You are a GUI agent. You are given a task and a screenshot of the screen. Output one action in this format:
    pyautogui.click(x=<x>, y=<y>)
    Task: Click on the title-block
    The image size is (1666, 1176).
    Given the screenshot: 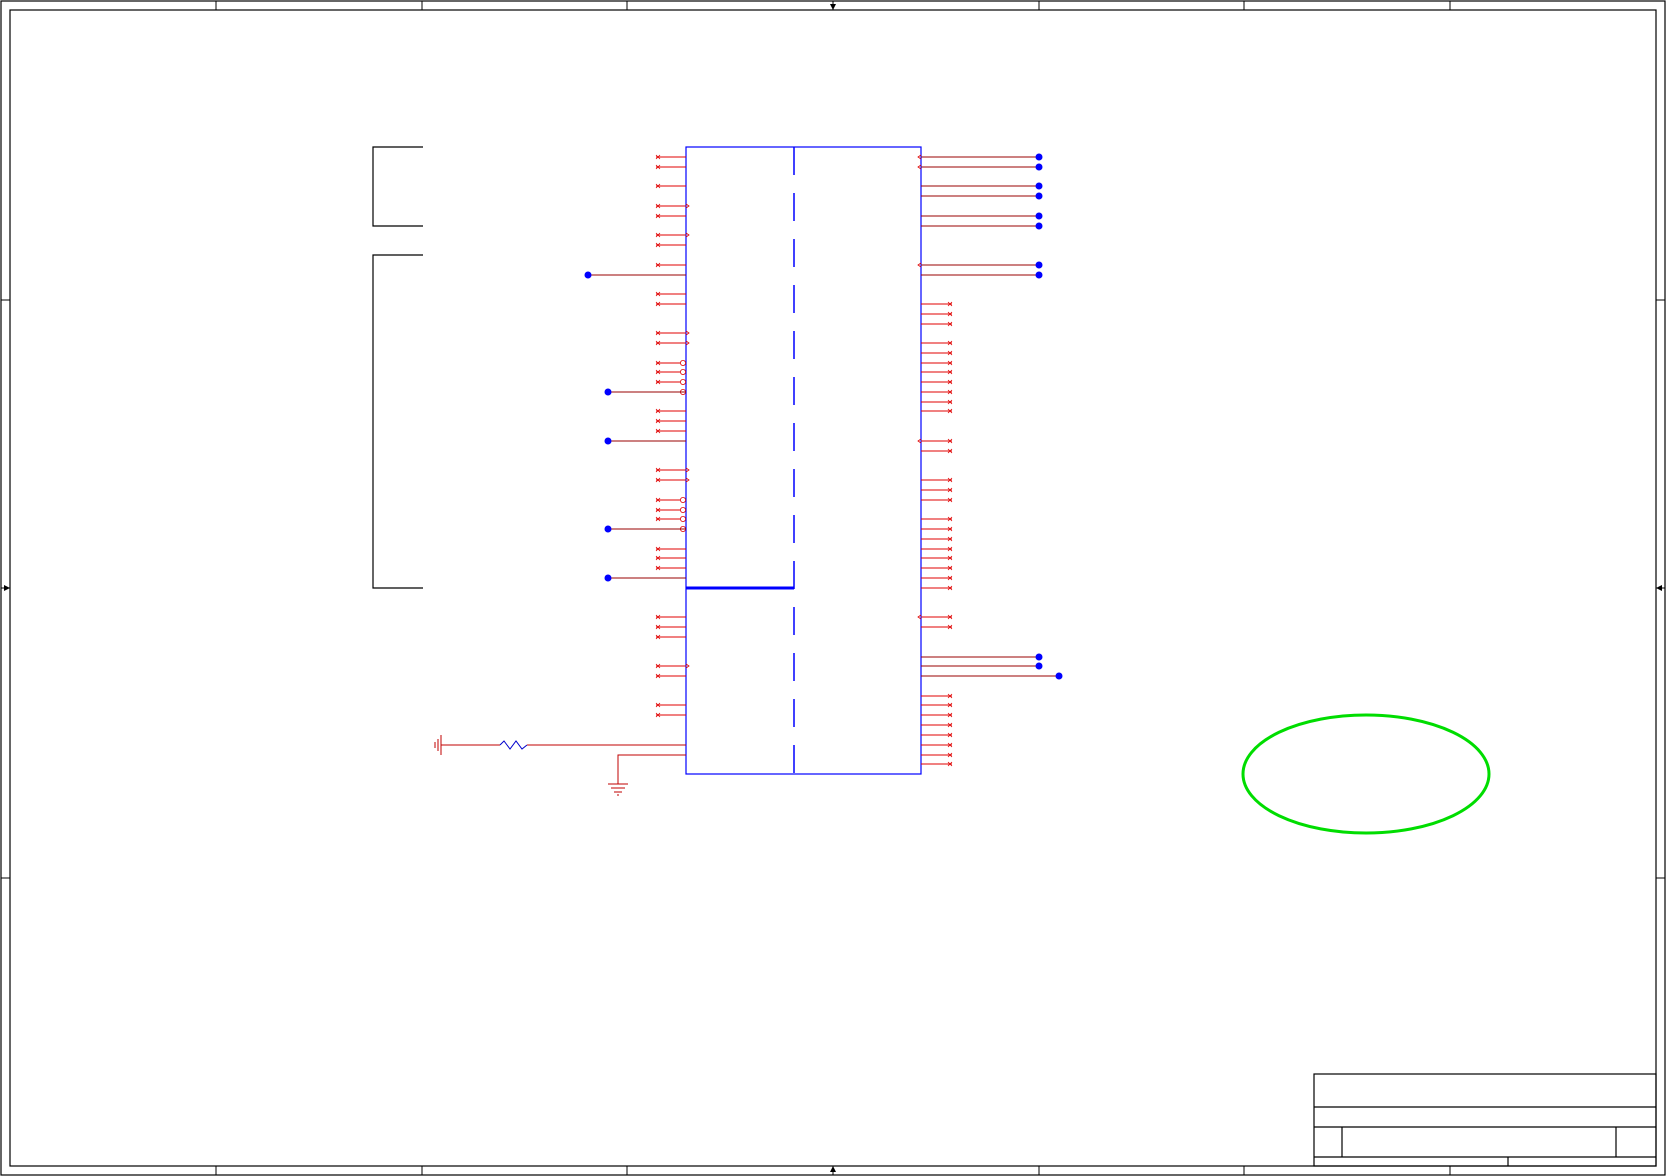 What is the action you would take?
    pyautogui.click(x=1485, y=1120)
    